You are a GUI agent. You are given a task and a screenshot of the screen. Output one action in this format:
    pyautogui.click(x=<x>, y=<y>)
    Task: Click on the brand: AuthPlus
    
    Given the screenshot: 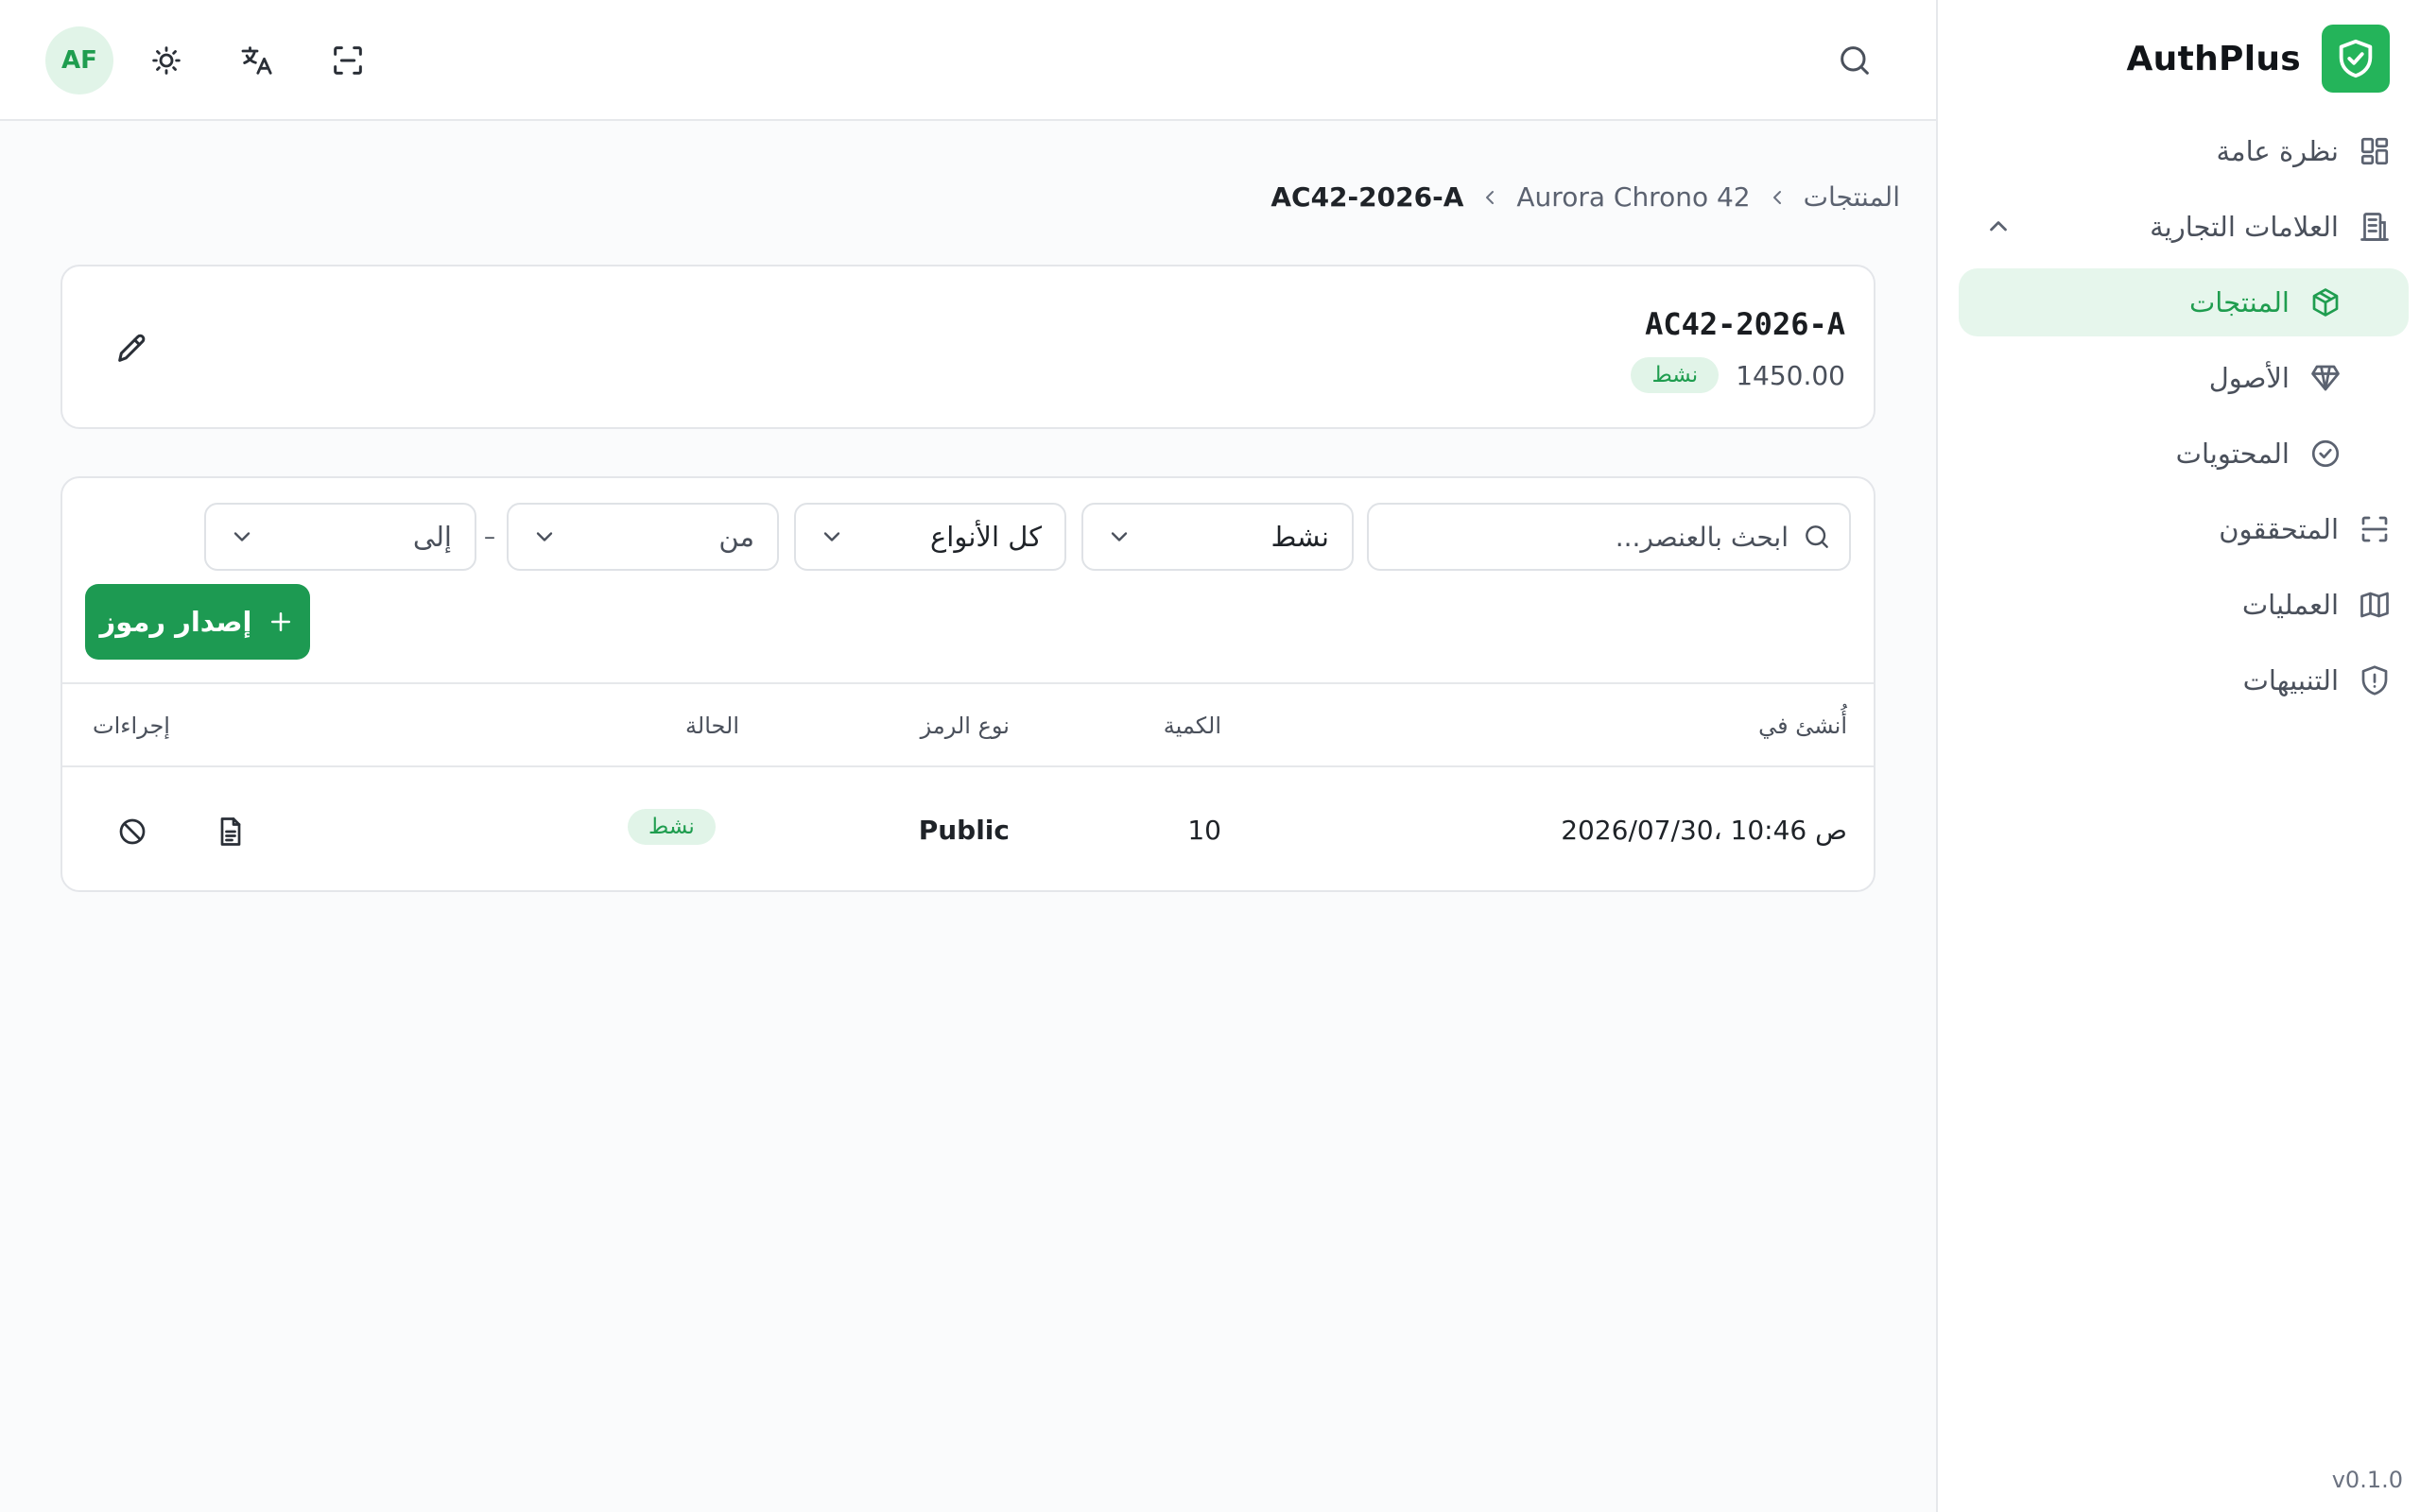 What is the action you would take?
    pyautogui.click(x=2258, y=59)
    